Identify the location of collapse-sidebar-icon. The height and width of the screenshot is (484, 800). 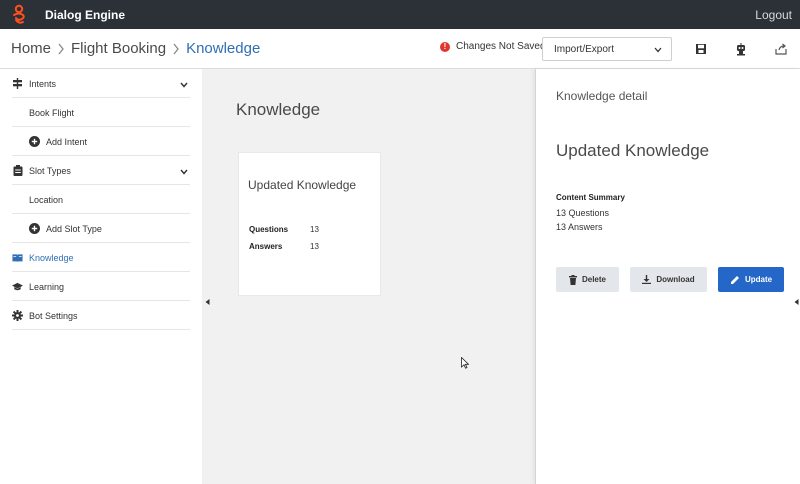
(208, 298).